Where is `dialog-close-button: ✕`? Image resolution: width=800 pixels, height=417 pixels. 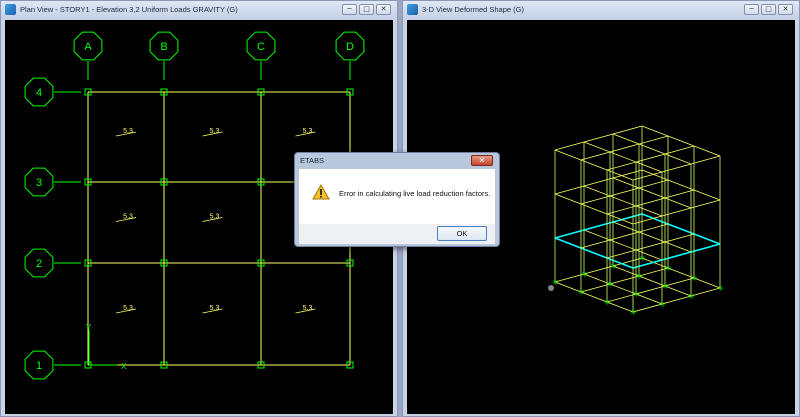
dialog-close-button: ✕ is located at coordinates (482, 160).